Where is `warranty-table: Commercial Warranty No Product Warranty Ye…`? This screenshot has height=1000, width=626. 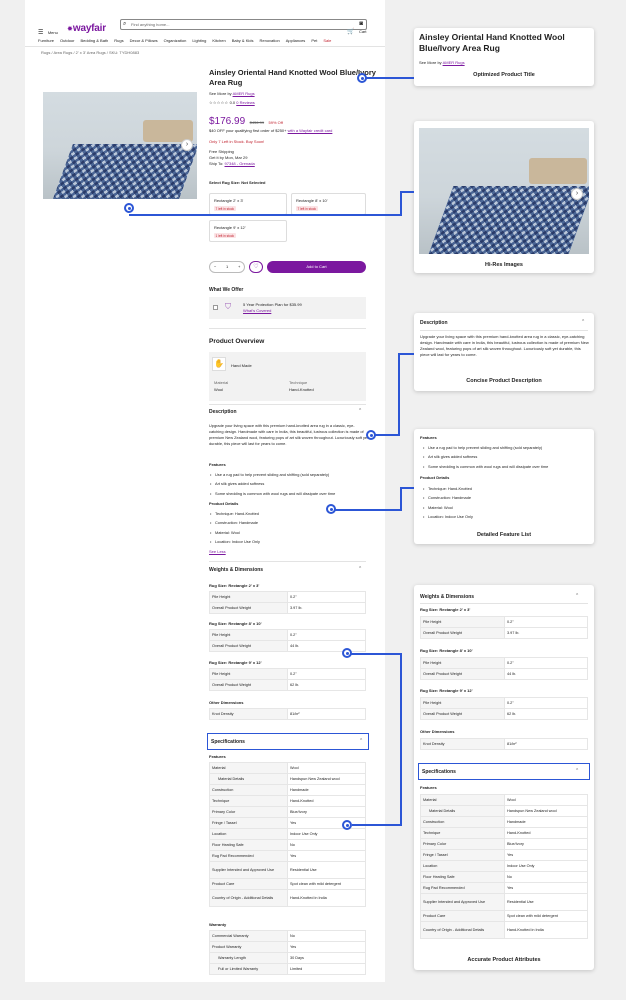
warranty-table: Commercial Warranty No Product Warranty Ye… is located at coordinates (287, 952).